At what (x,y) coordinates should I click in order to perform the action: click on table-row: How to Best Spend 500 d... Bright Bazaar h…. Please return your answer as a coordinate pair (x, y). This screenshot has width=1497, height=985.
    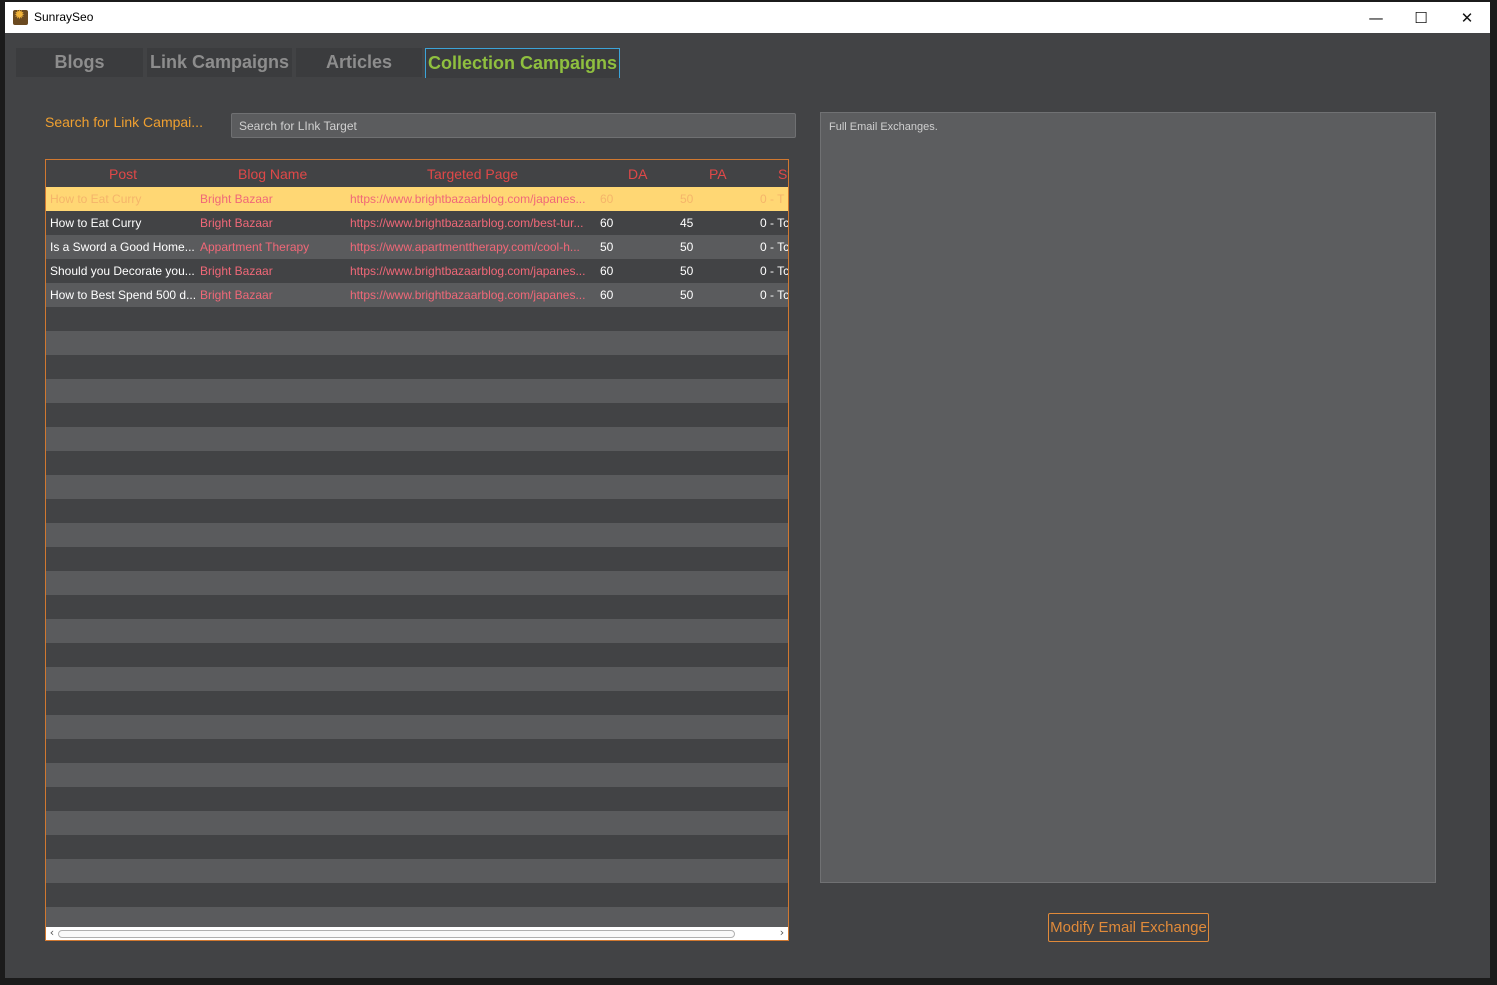
    Looking at the image, I should click on (417, 295).